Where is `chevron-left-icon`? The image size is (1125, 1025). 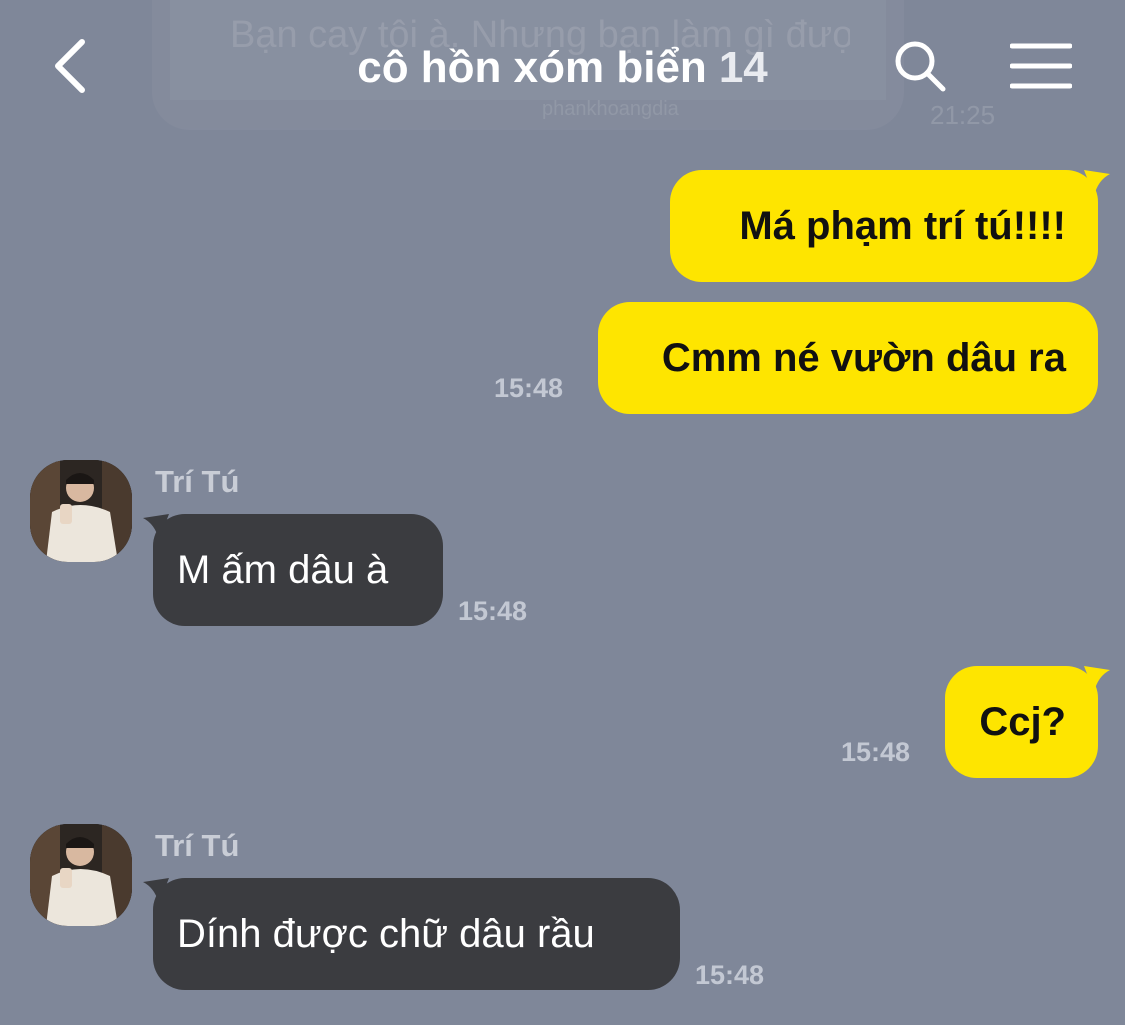 chevron-left-icon is located at coordinates (70, 66).